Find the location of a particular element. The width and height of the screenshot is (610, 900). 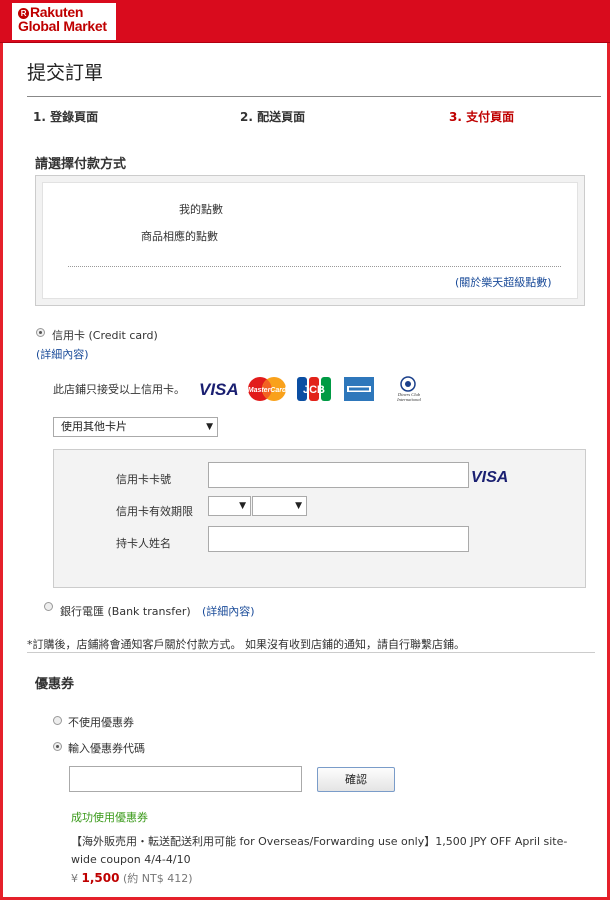

svg-text: International is located at coordinates (408, 399).